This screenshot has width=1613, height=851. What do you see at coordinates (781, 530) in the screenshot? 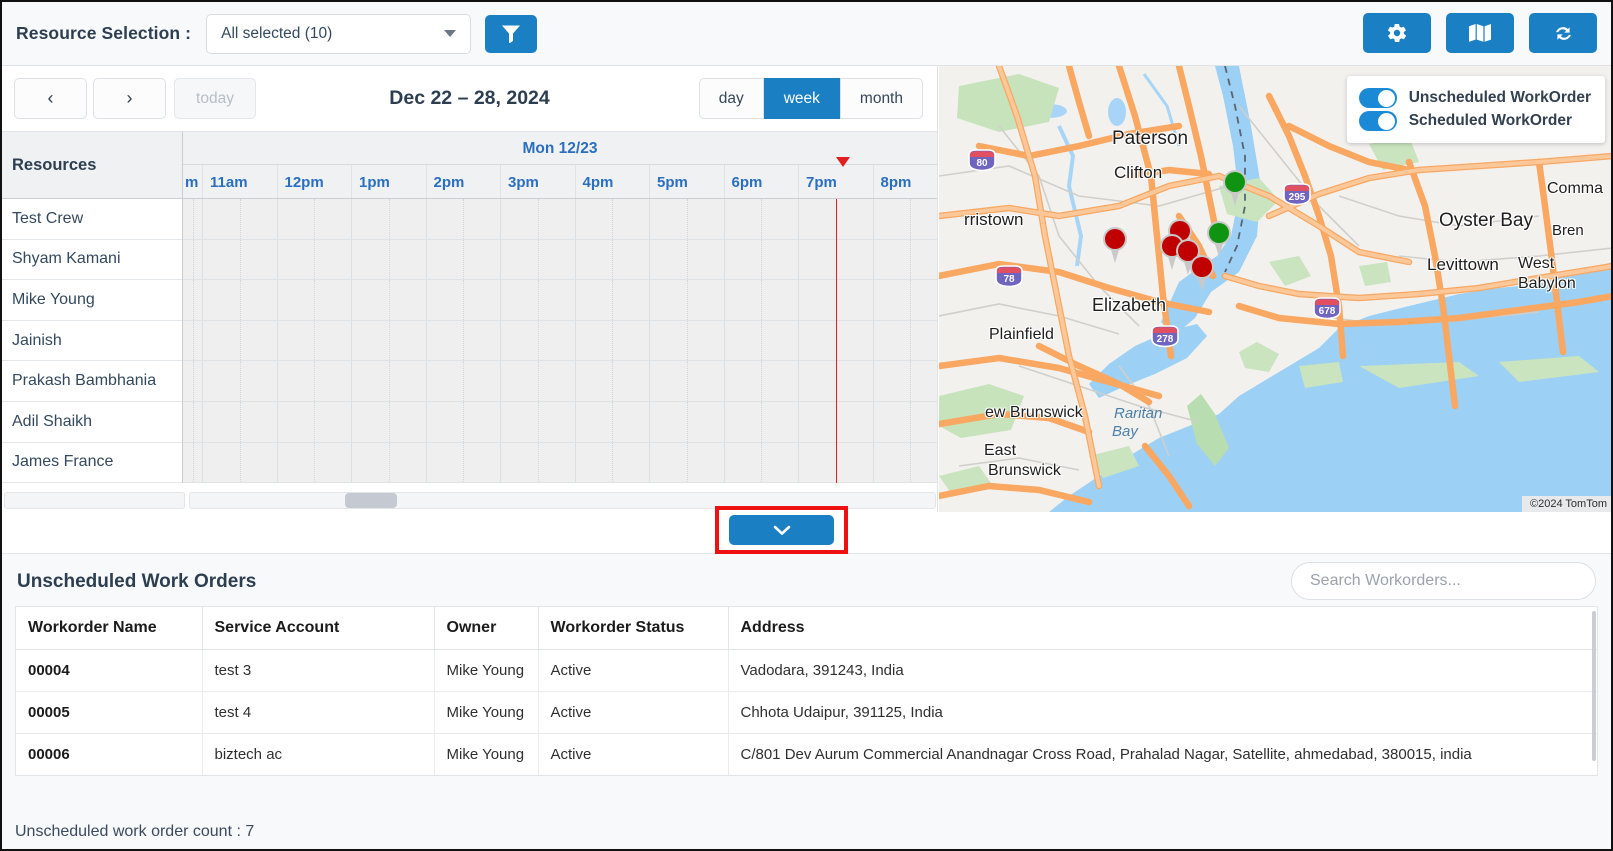
I see `collapse-toggle-button` at bounding box center [781, 530].